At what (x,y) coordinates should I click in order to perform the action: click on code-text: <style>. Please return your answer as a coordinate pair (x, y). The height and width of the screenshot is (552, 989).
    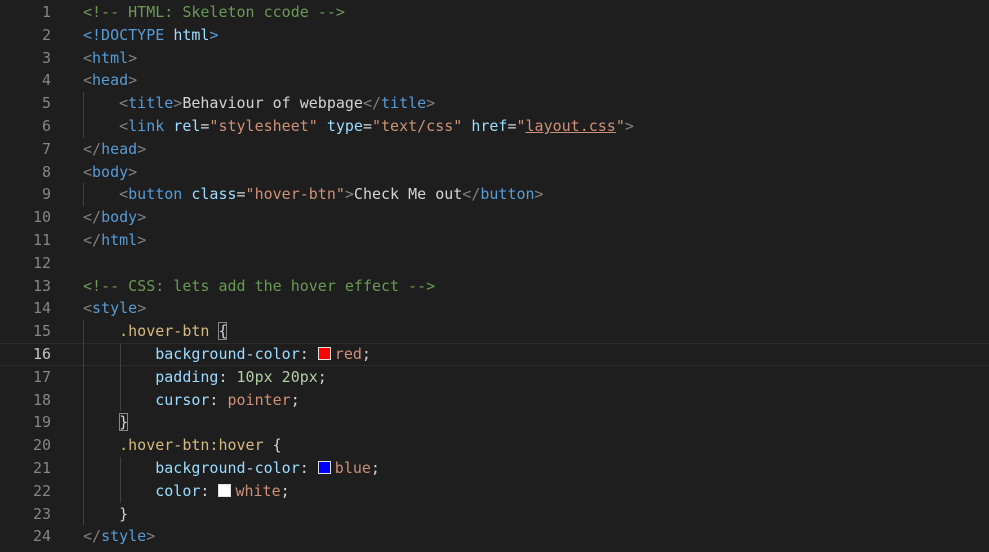
    Looking at the image, I should click on (114, 308).